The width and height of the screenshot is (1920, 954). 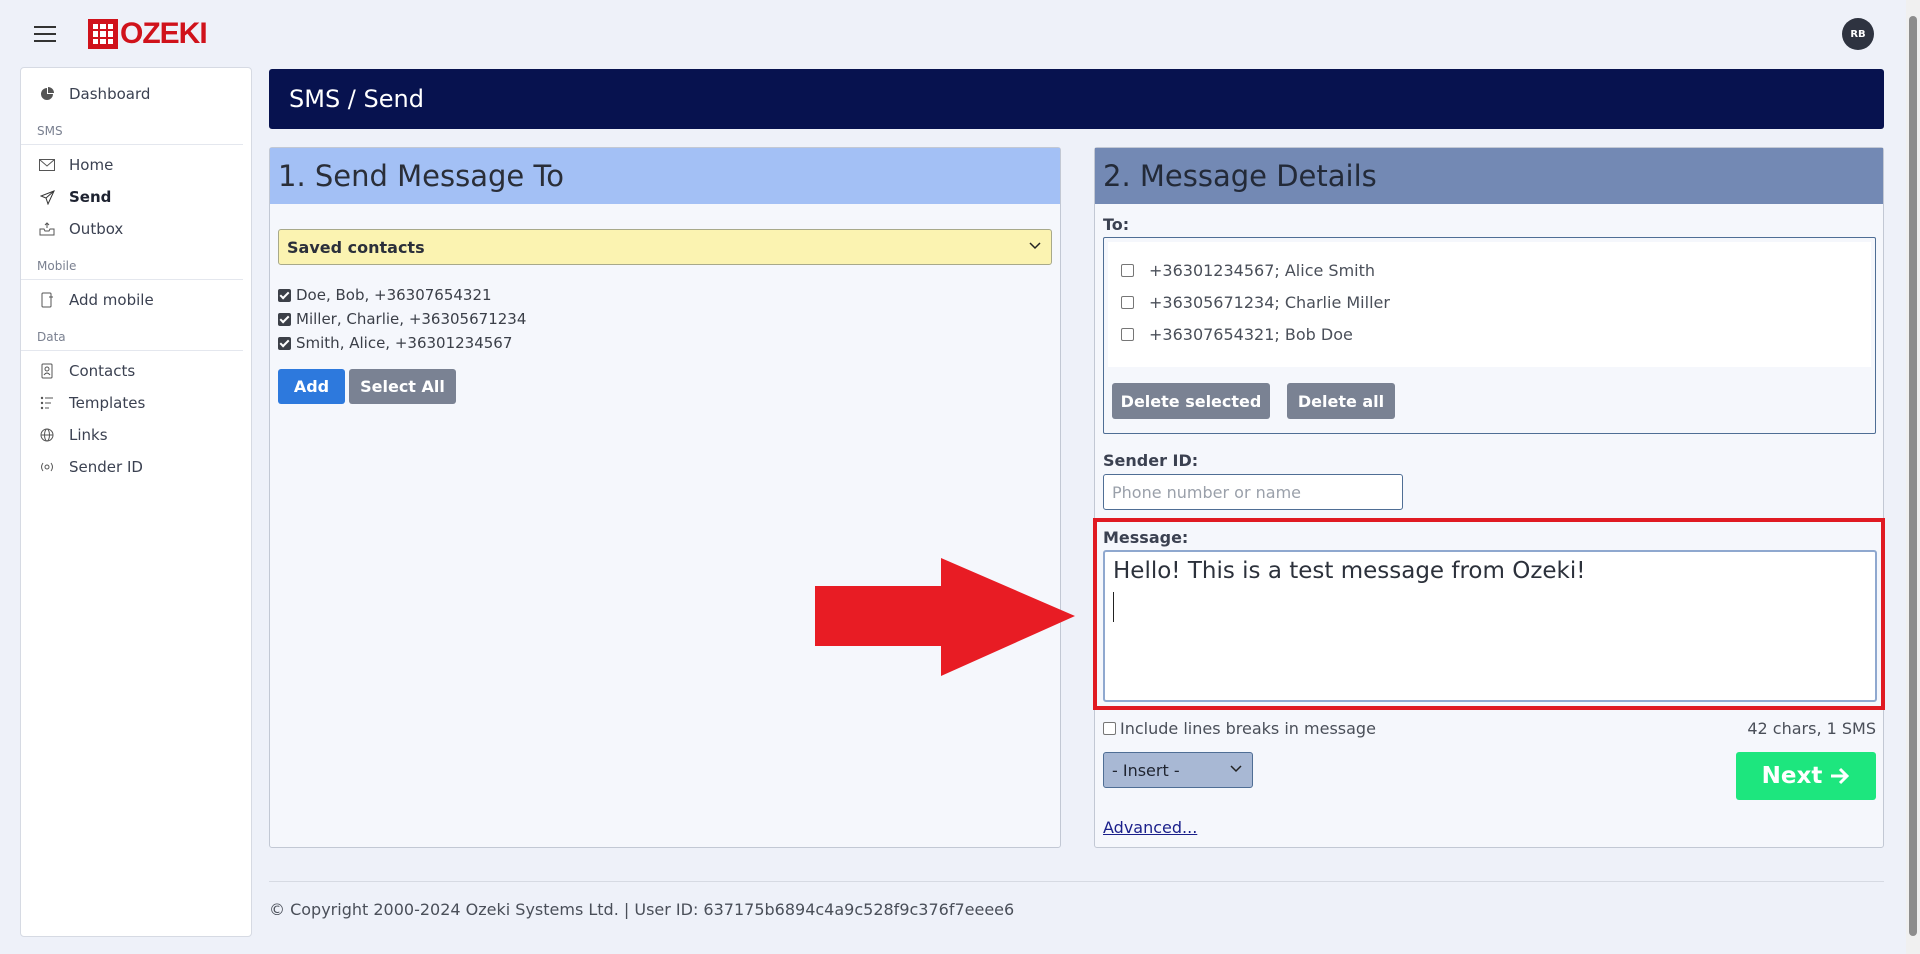 What do you see at coordinates (1811, 728) in the screenshot?
I see `char-count: 42 chars, 1 SMS` at bounding box center [1811, 728].